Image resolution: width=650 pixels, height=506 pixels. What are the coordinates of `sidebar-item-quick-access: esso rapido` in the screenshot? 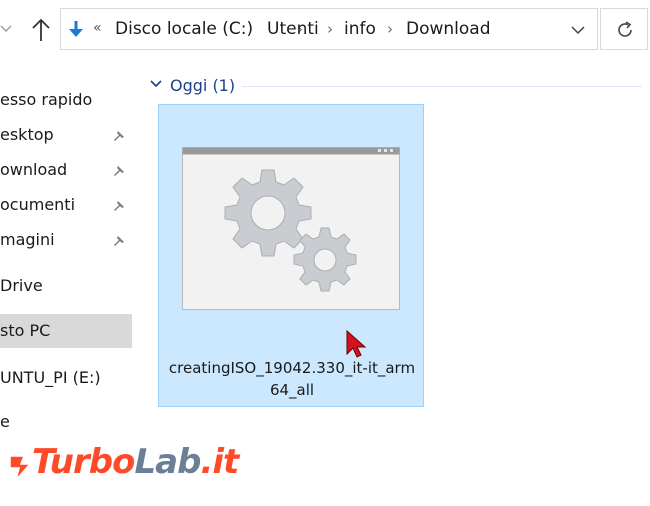 It's located at (66, 100).